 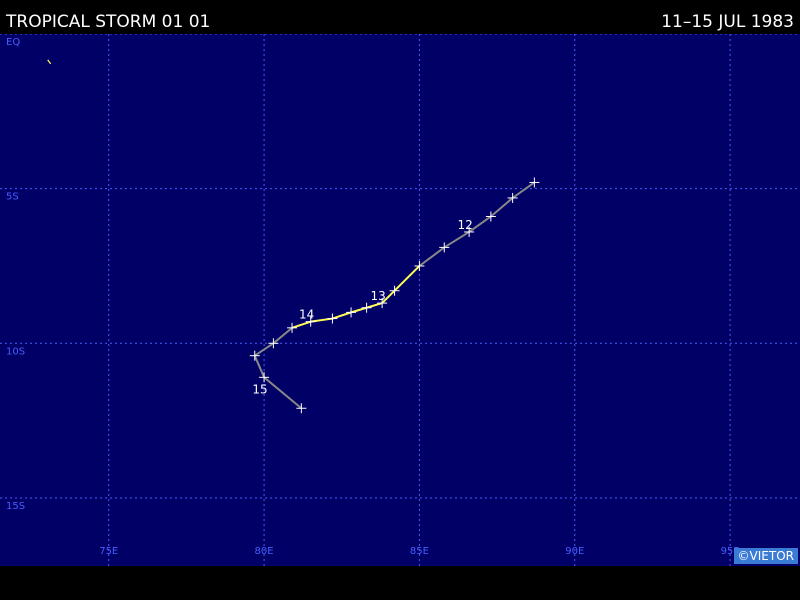 I want to click on day-label: 14, so click(x=306, y=315).